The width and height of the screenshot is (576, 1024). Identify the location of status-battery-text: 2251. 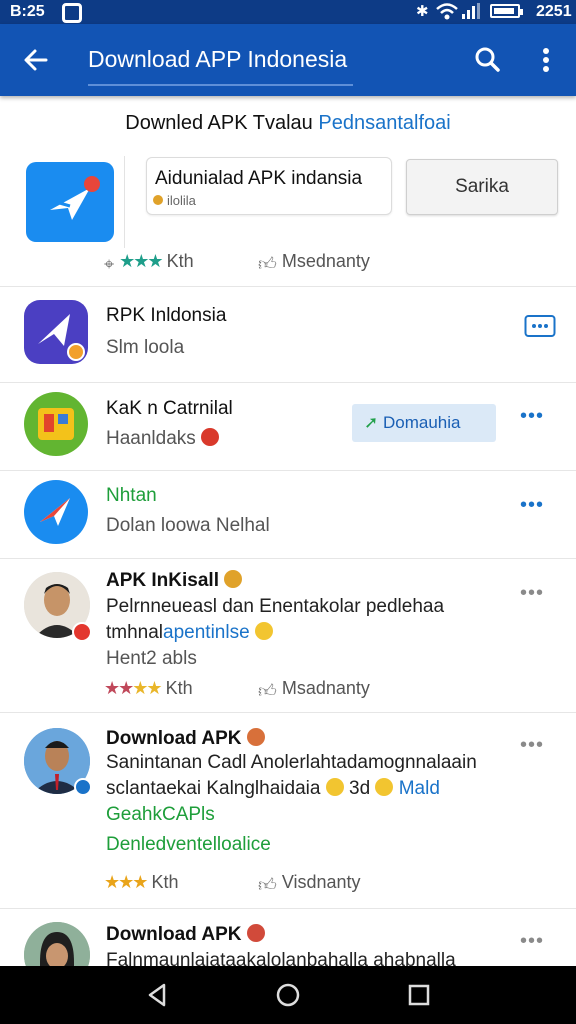
(554, 11).